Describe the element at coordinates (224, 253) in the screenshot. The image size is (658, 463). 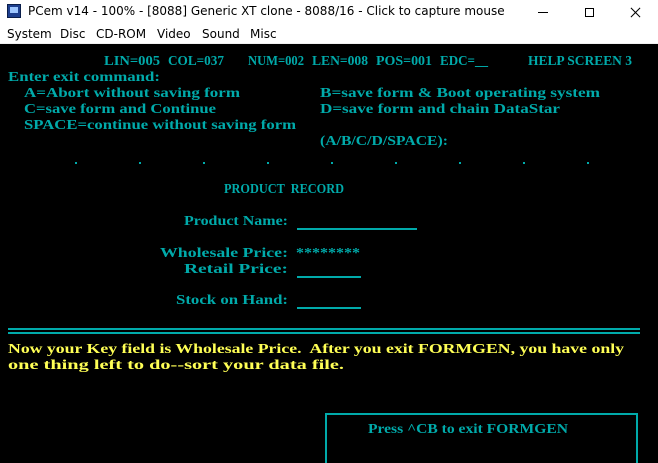
I see `wholesale-price-label: Wholesale Price:` at that location.